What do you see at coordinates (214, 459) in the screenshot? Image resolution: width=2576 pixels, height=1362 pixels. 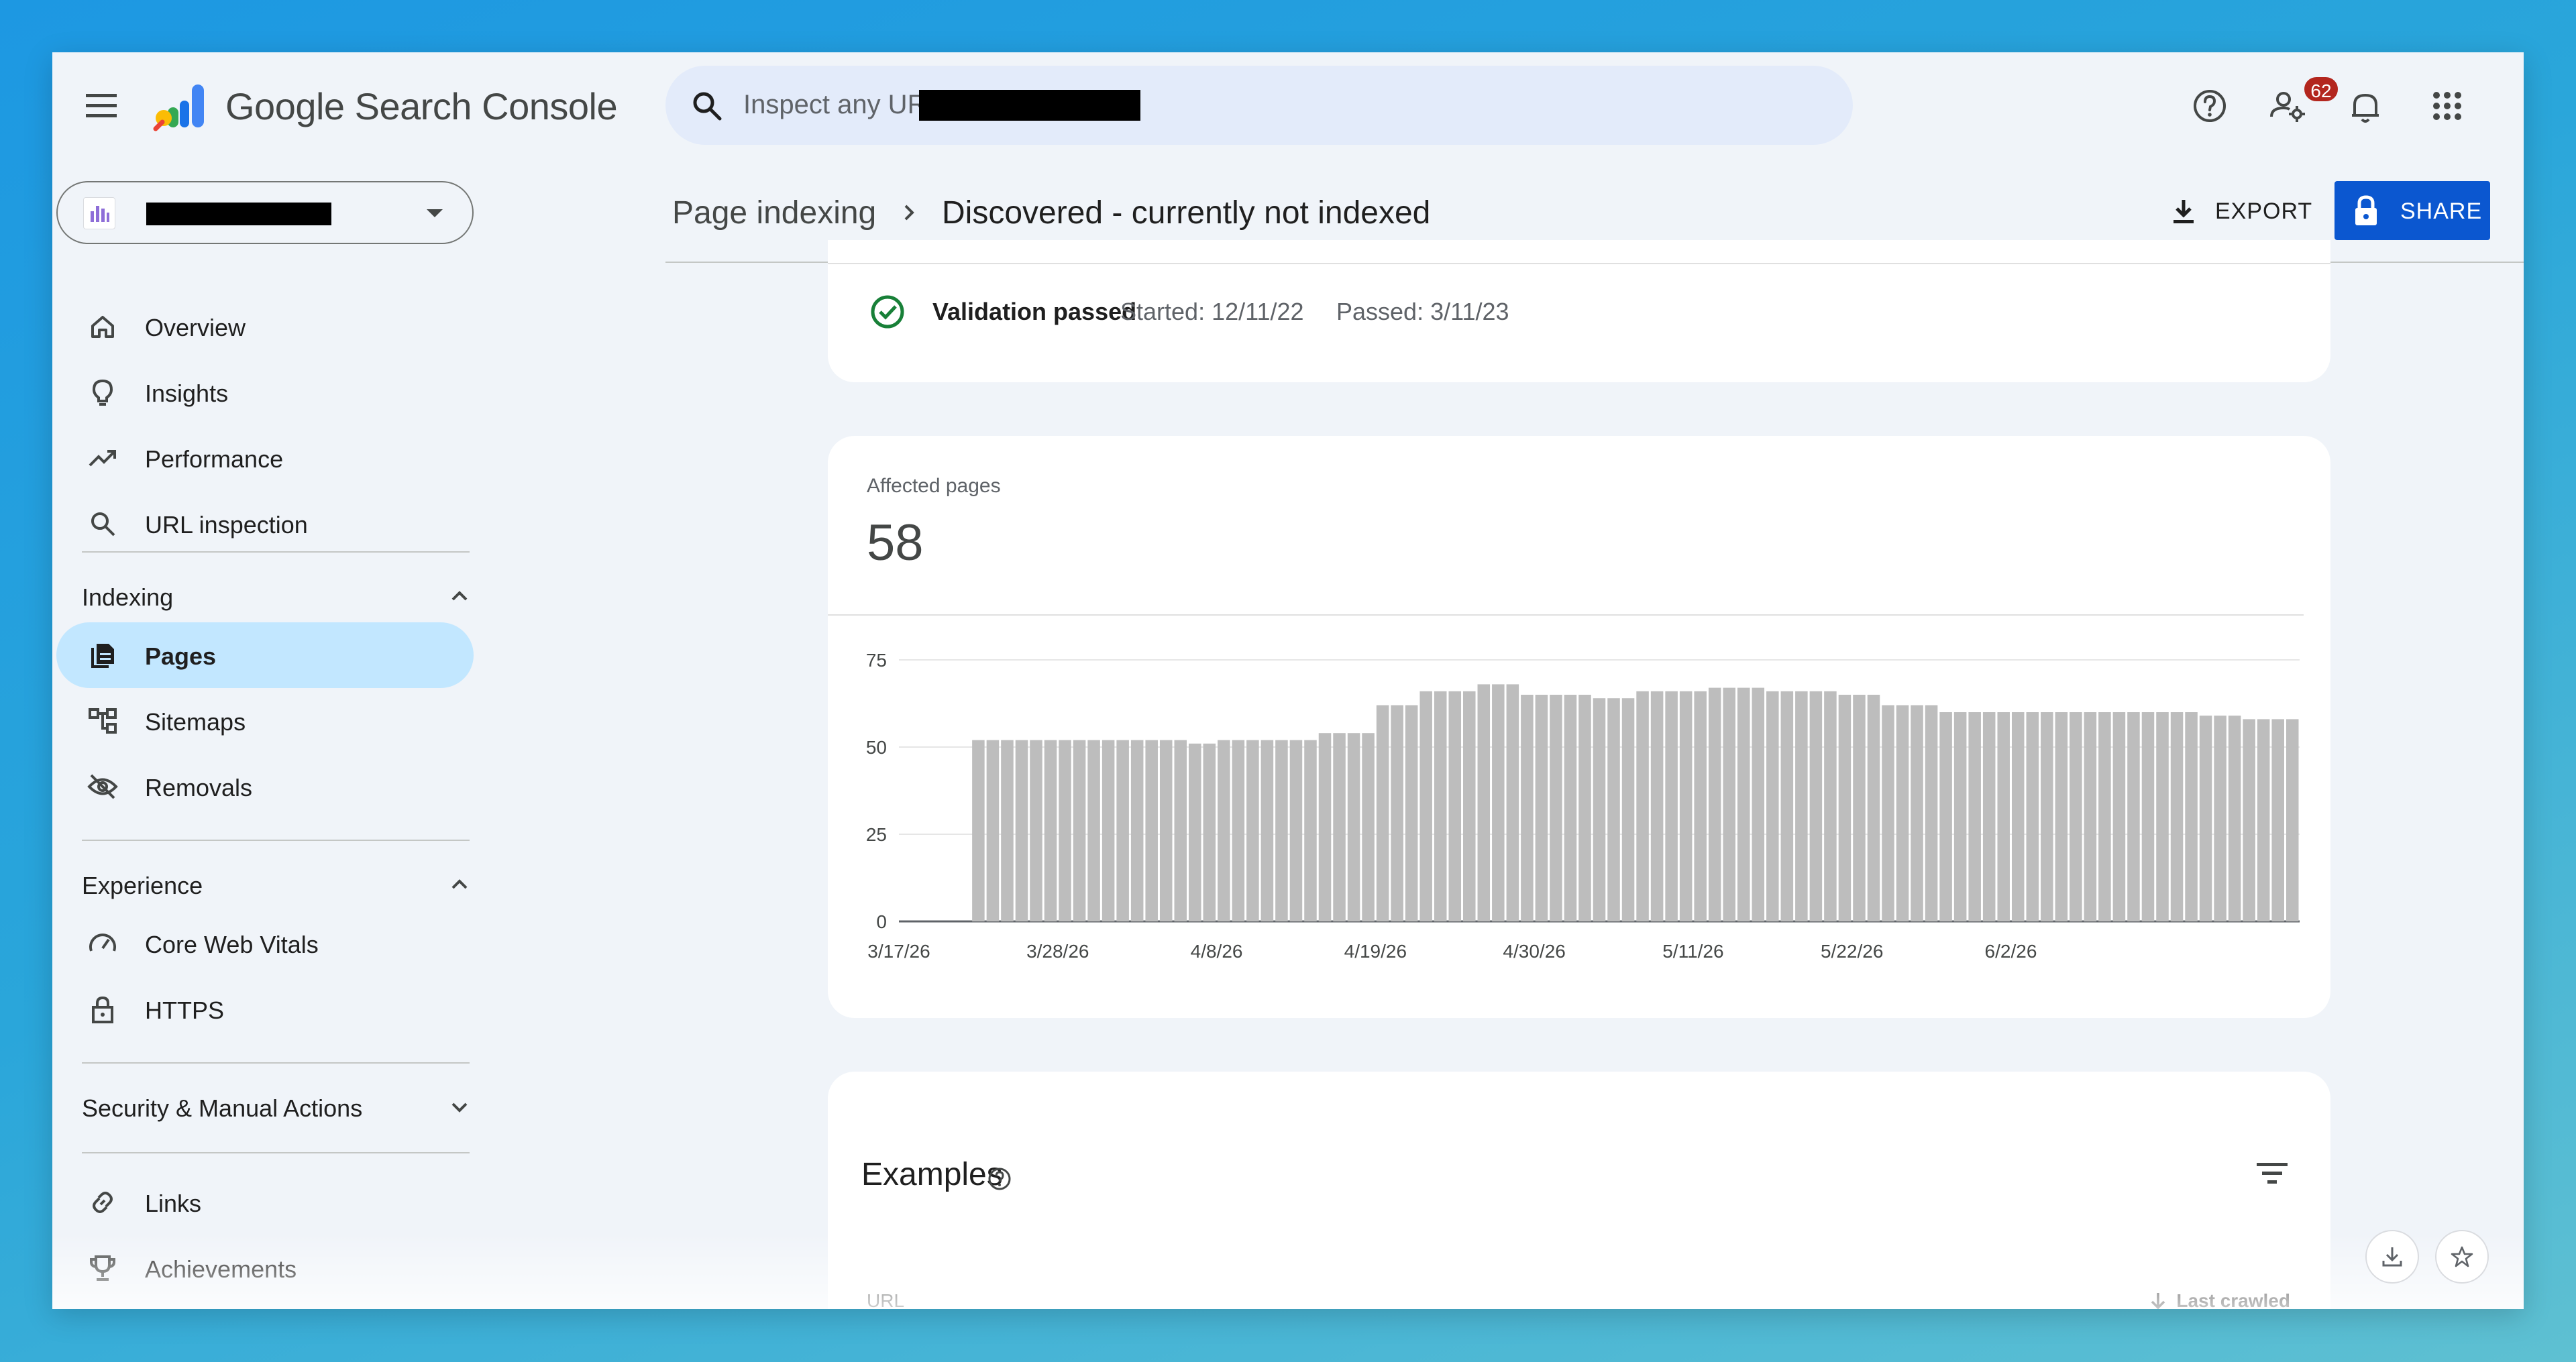 I see `sidebar-item-label: Performance` at bounding box center [214, 459].